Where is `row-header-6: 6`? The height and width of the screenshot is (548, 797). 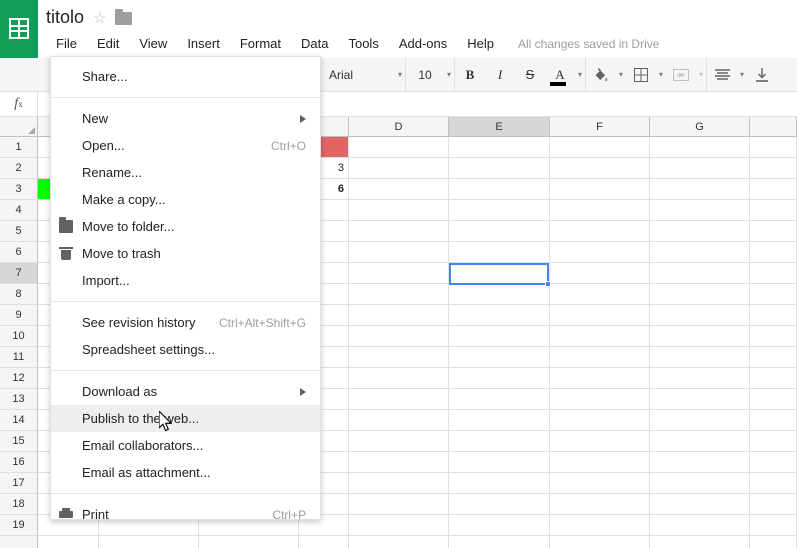 row-header-6: 6 is located at coordinates (19, 252).